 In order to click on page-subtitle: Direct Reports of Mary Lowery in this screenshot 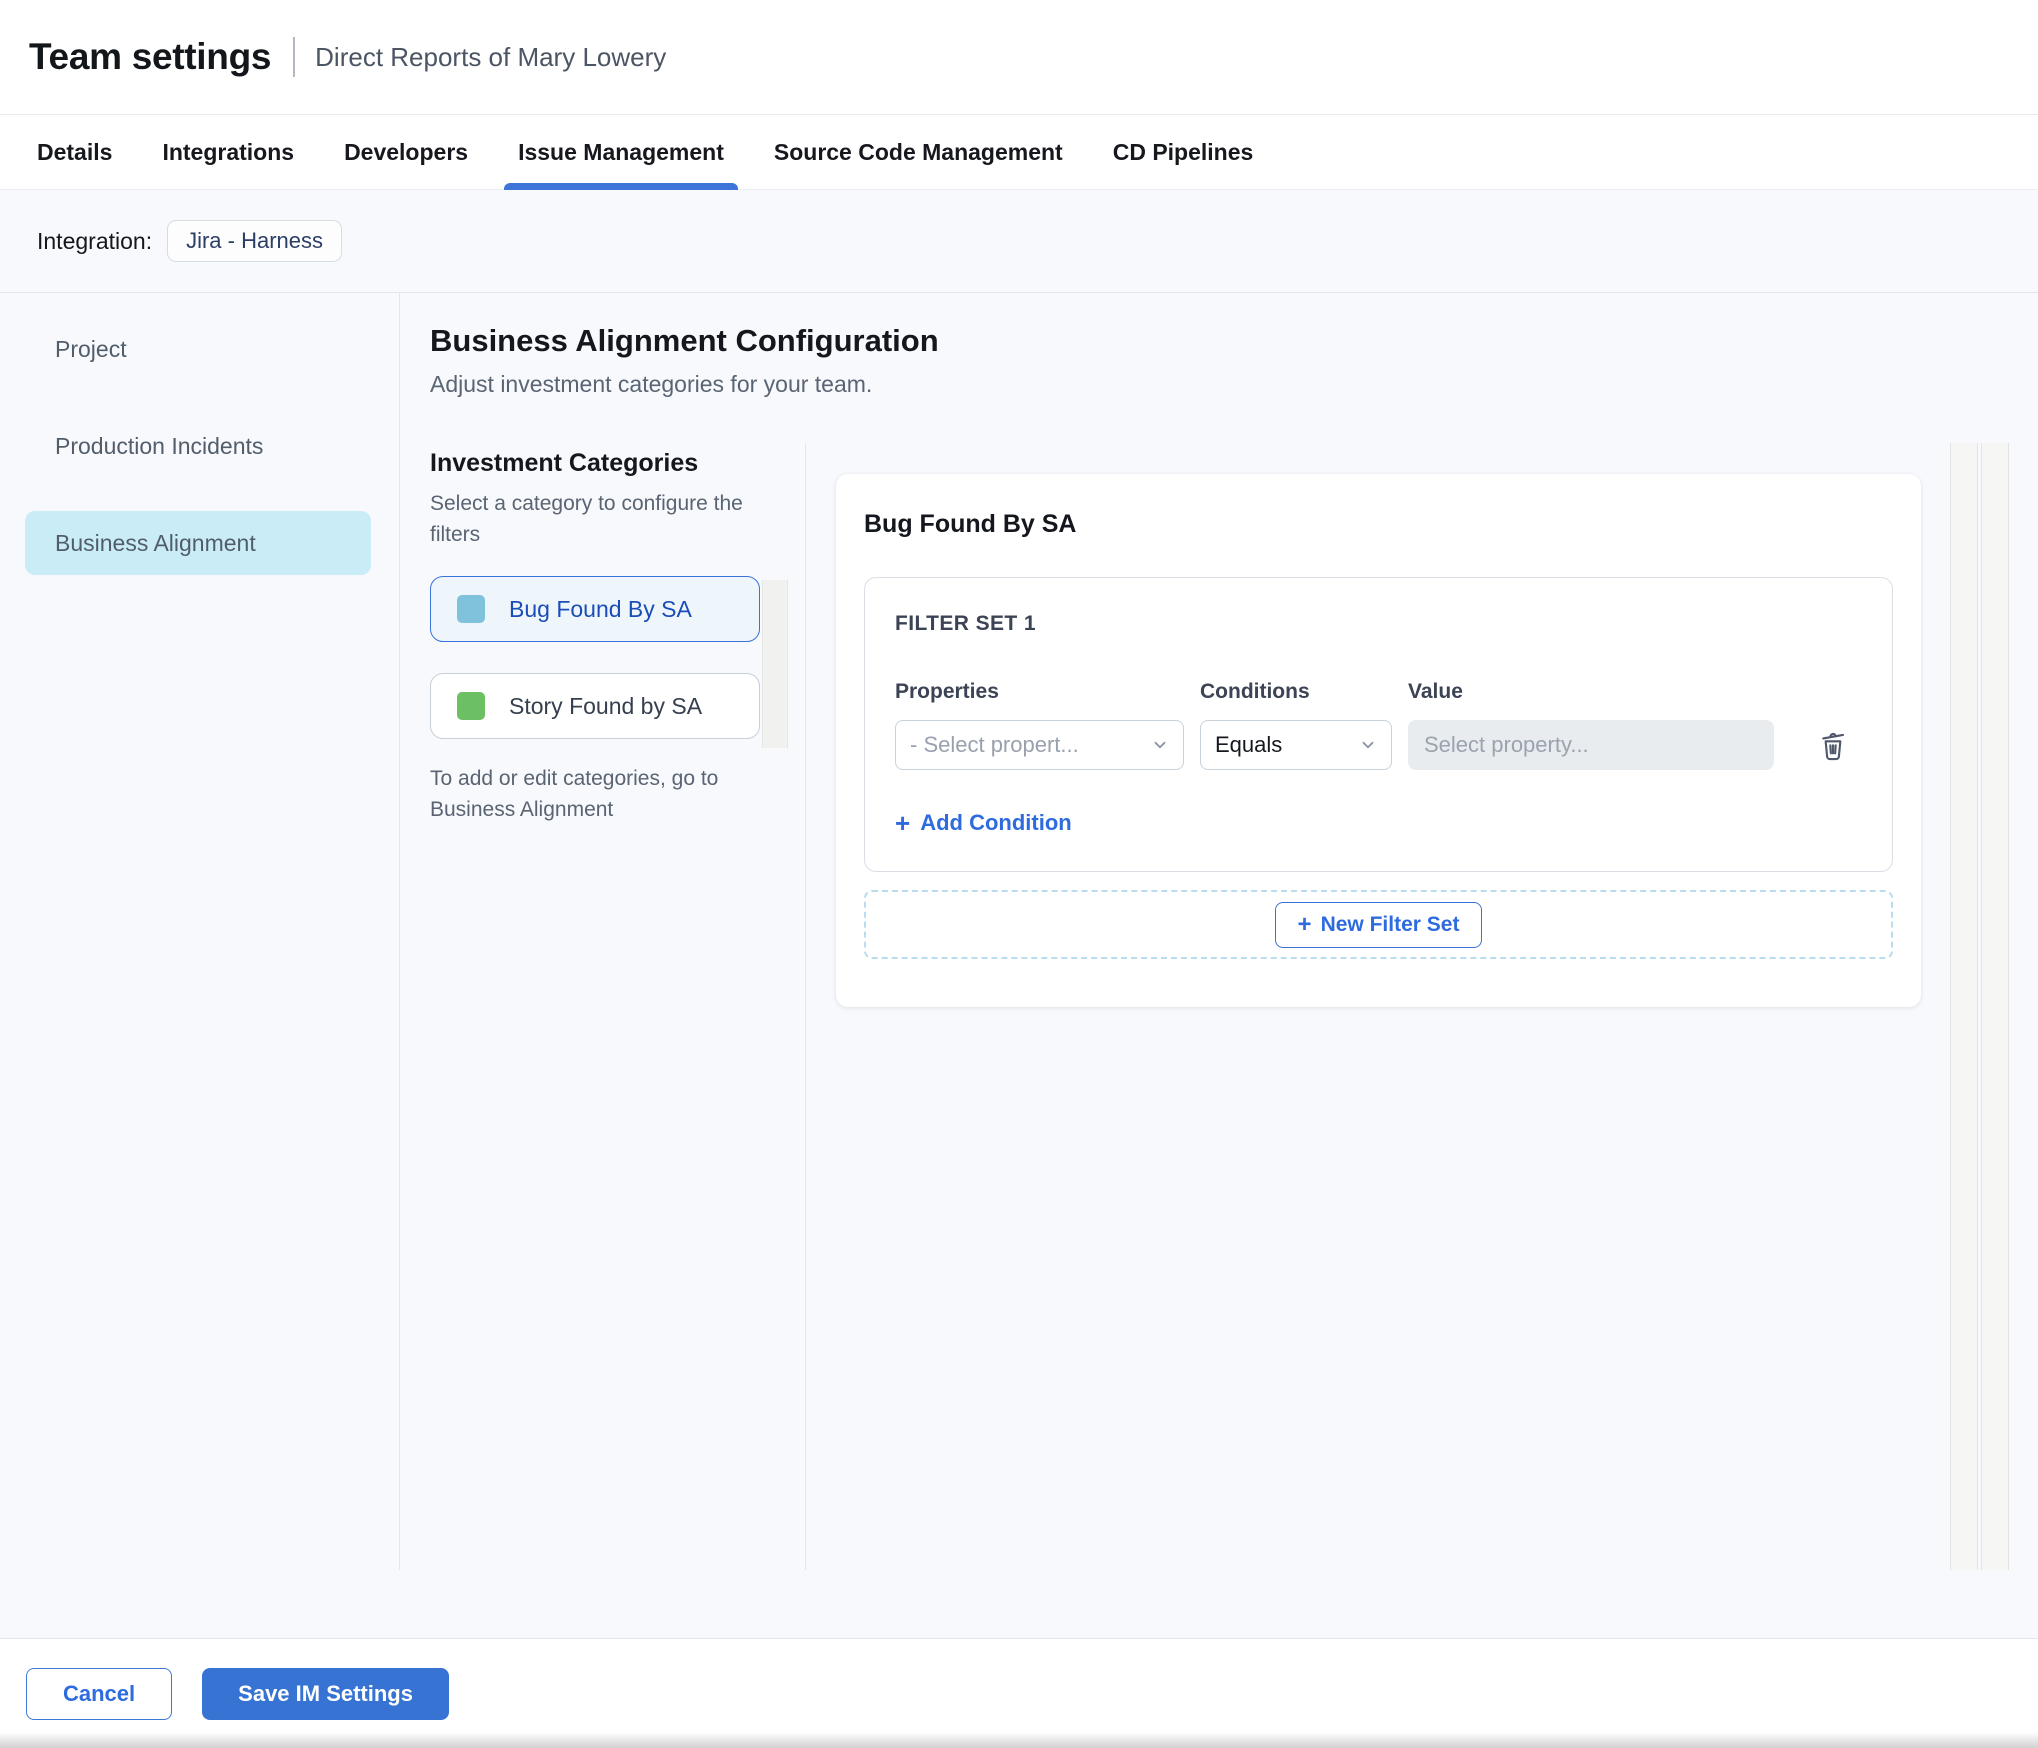, I will do `click(491, 56)`.